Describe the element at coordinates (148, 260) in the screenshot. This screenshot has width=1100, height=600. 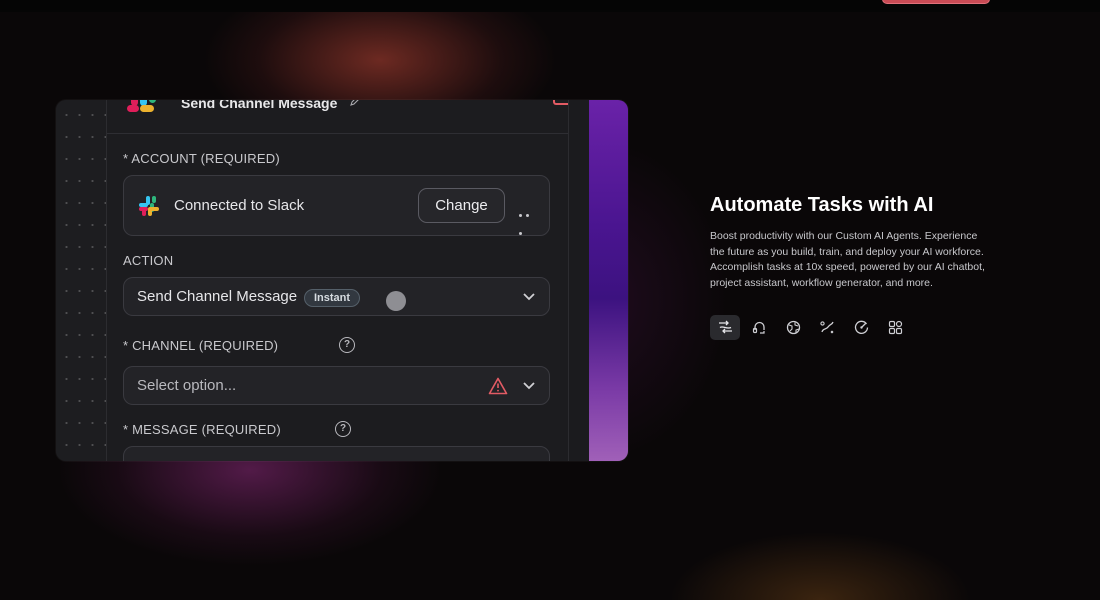
I see `action-label: ACTION` at that location.